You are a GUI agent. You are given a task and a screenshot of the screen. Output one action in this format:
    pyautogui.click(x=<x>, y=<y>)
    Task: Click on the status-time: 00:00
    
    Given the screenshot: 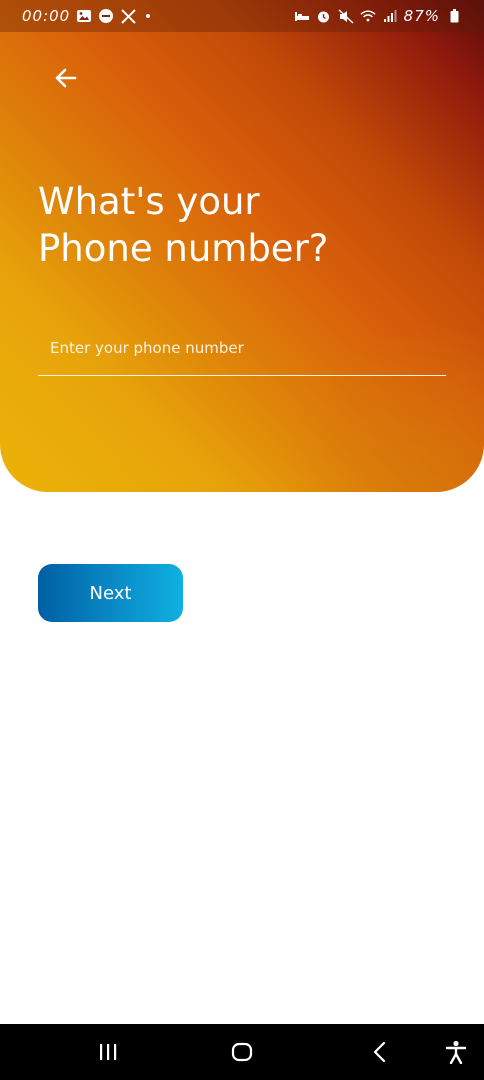 What is the action you would take?
    pyautogui.click(x=46, y=16)
    